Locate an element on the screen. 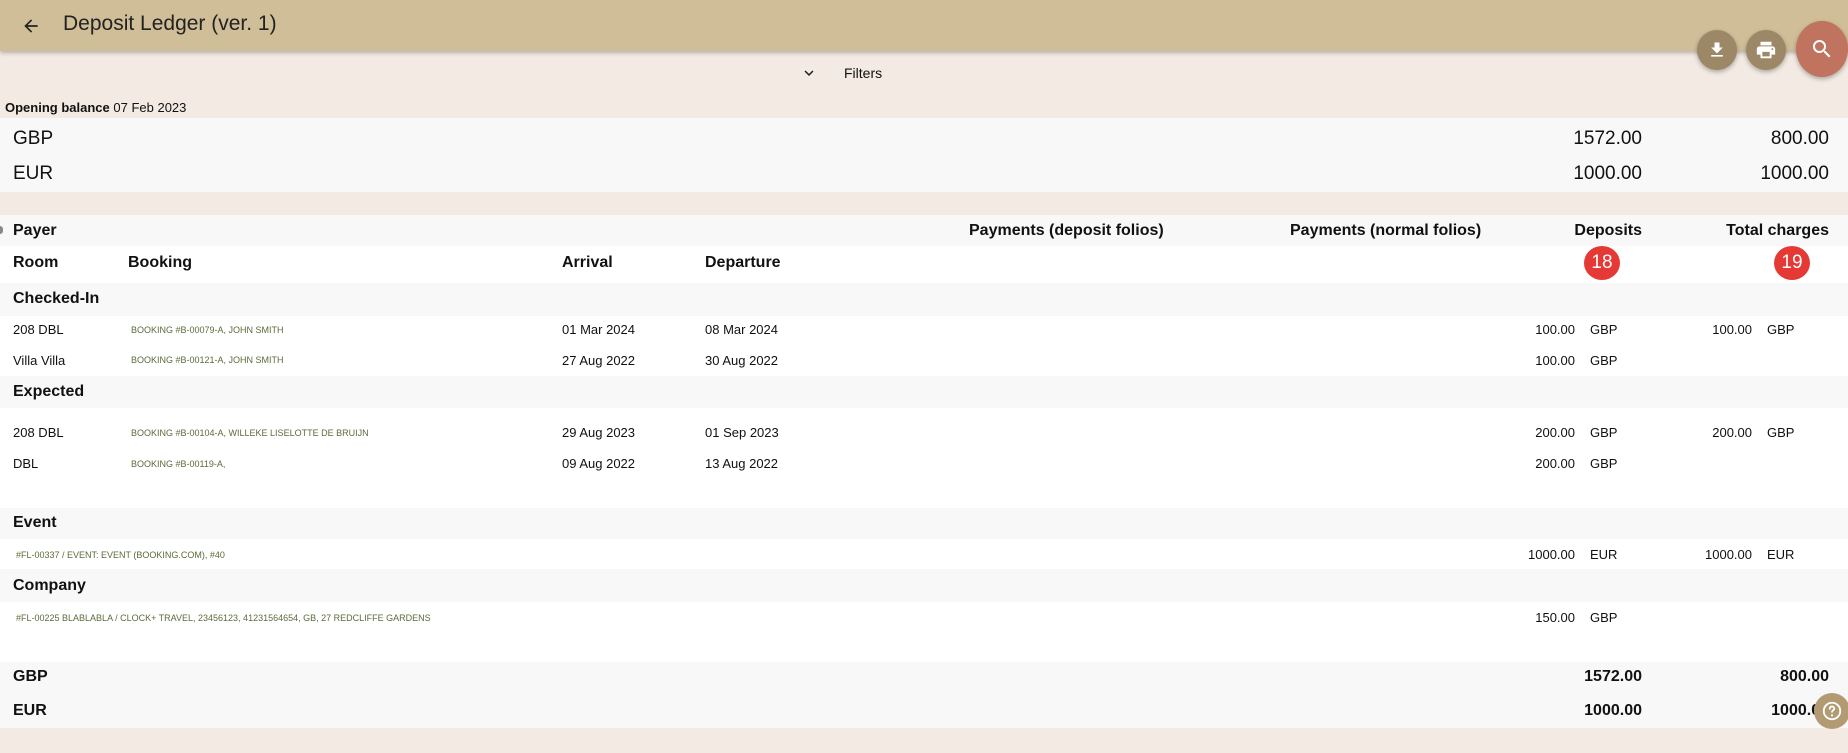 Image resolution: width=1848 pixels, height=753 pixels. col-header-arrival: Arrival is located at coordinates (587, 262).